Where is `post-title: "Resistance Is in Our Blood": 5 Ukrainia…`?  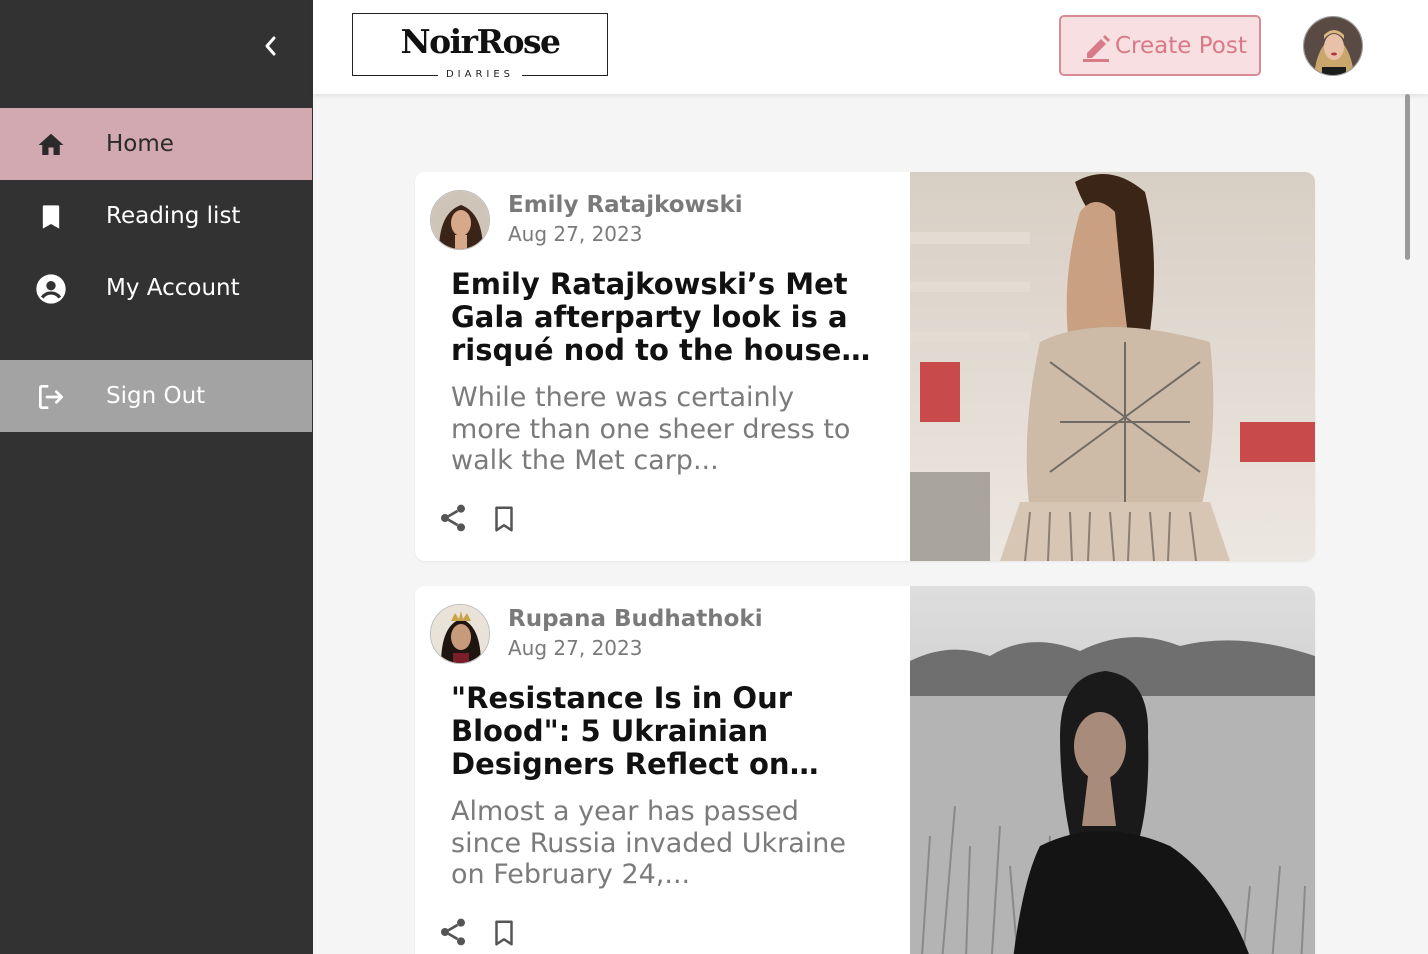
post-title: "Resistance Is in Our Blood": 5 Ukrainia… is located at coordinates (671, 731).